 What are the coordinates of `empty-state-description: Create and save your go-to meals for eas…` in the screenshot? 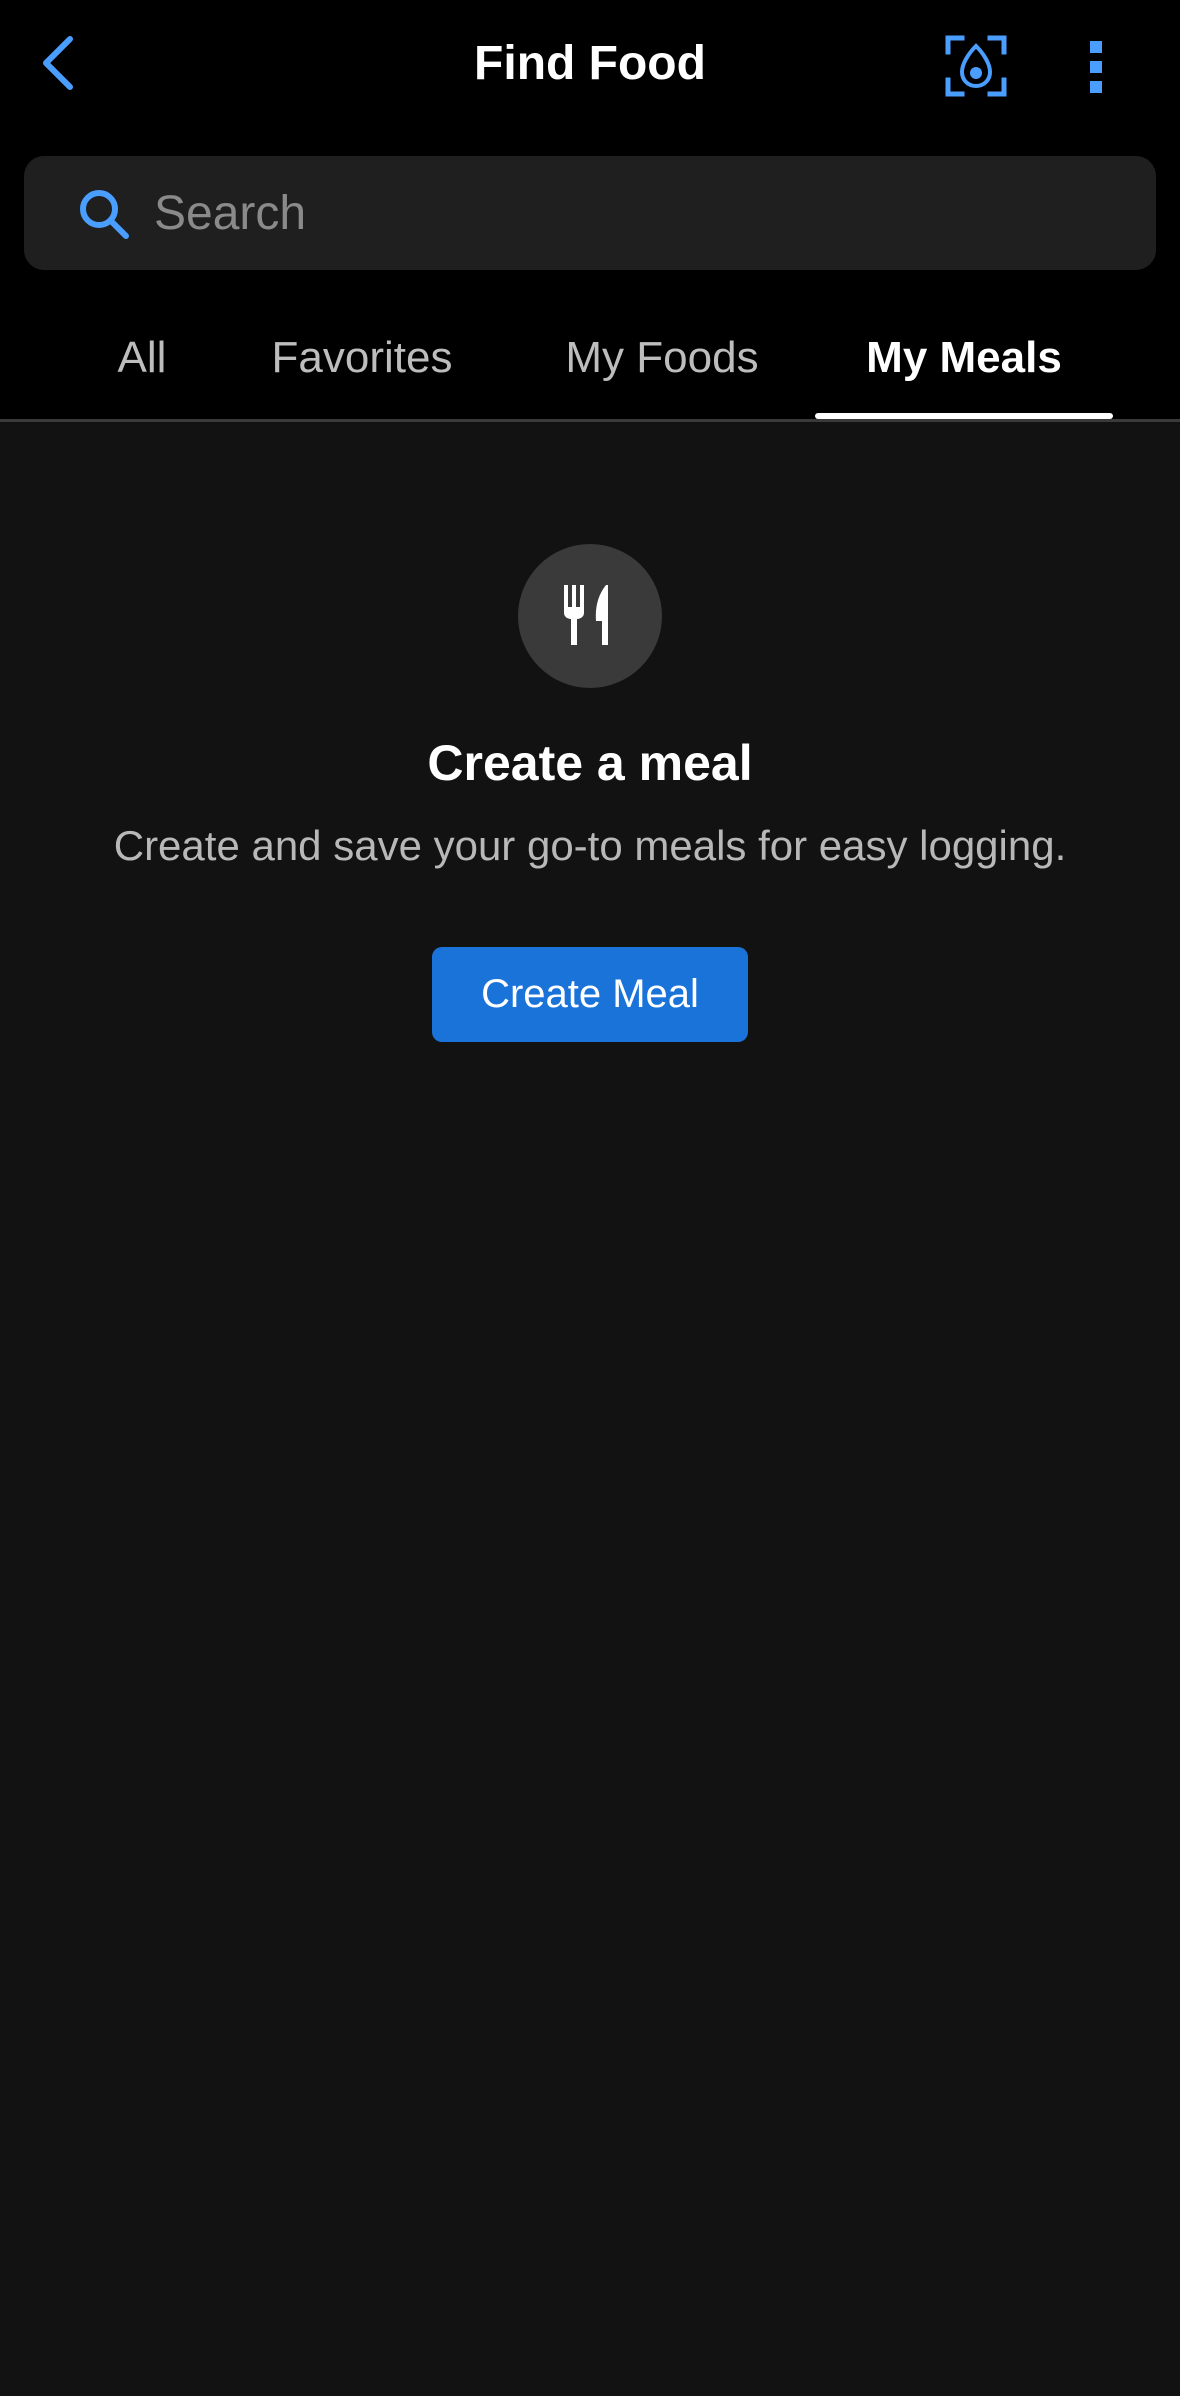 It's located at (590, 845).